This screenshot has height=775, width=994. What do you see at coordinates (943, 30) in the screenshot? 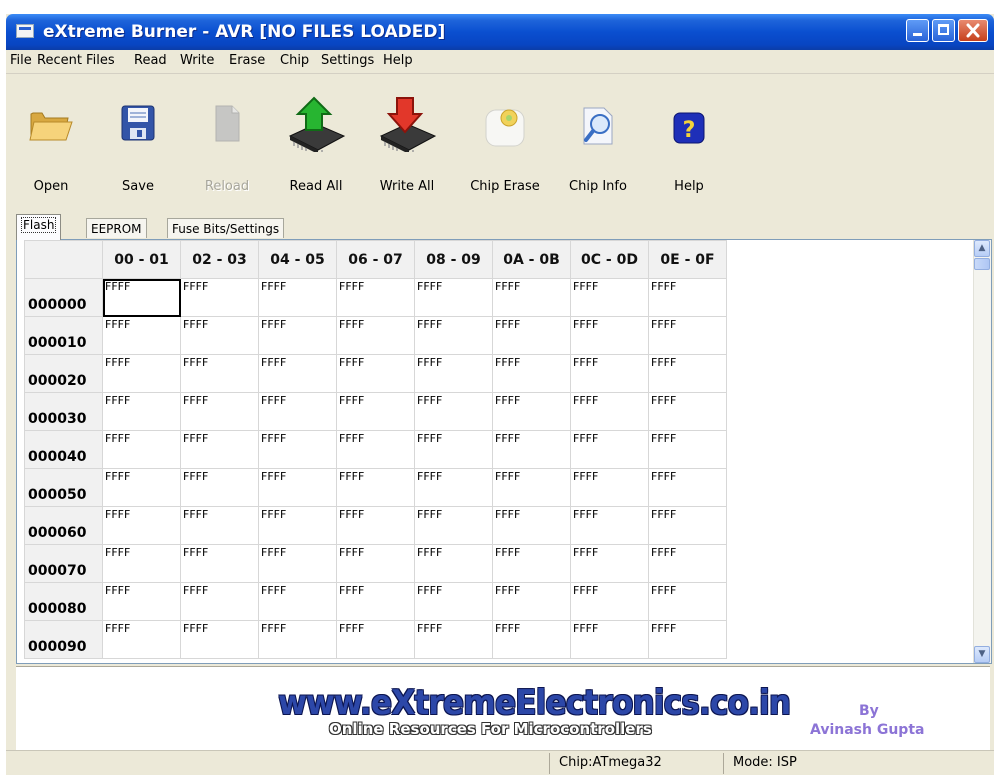
I see `maximize-button` at bounding box center [943, 30].